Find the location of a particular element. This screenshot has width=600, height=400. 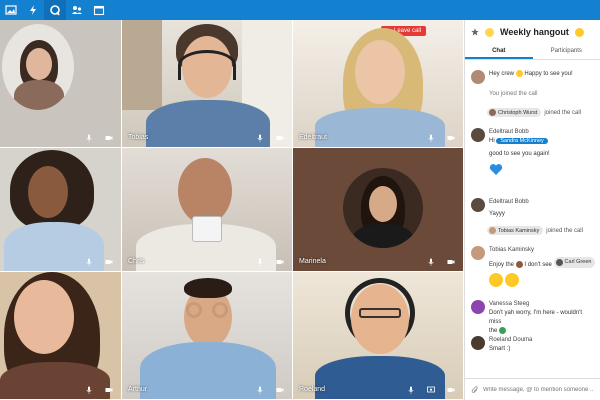

message-text: joined the call is located at coordinates (564, 230).